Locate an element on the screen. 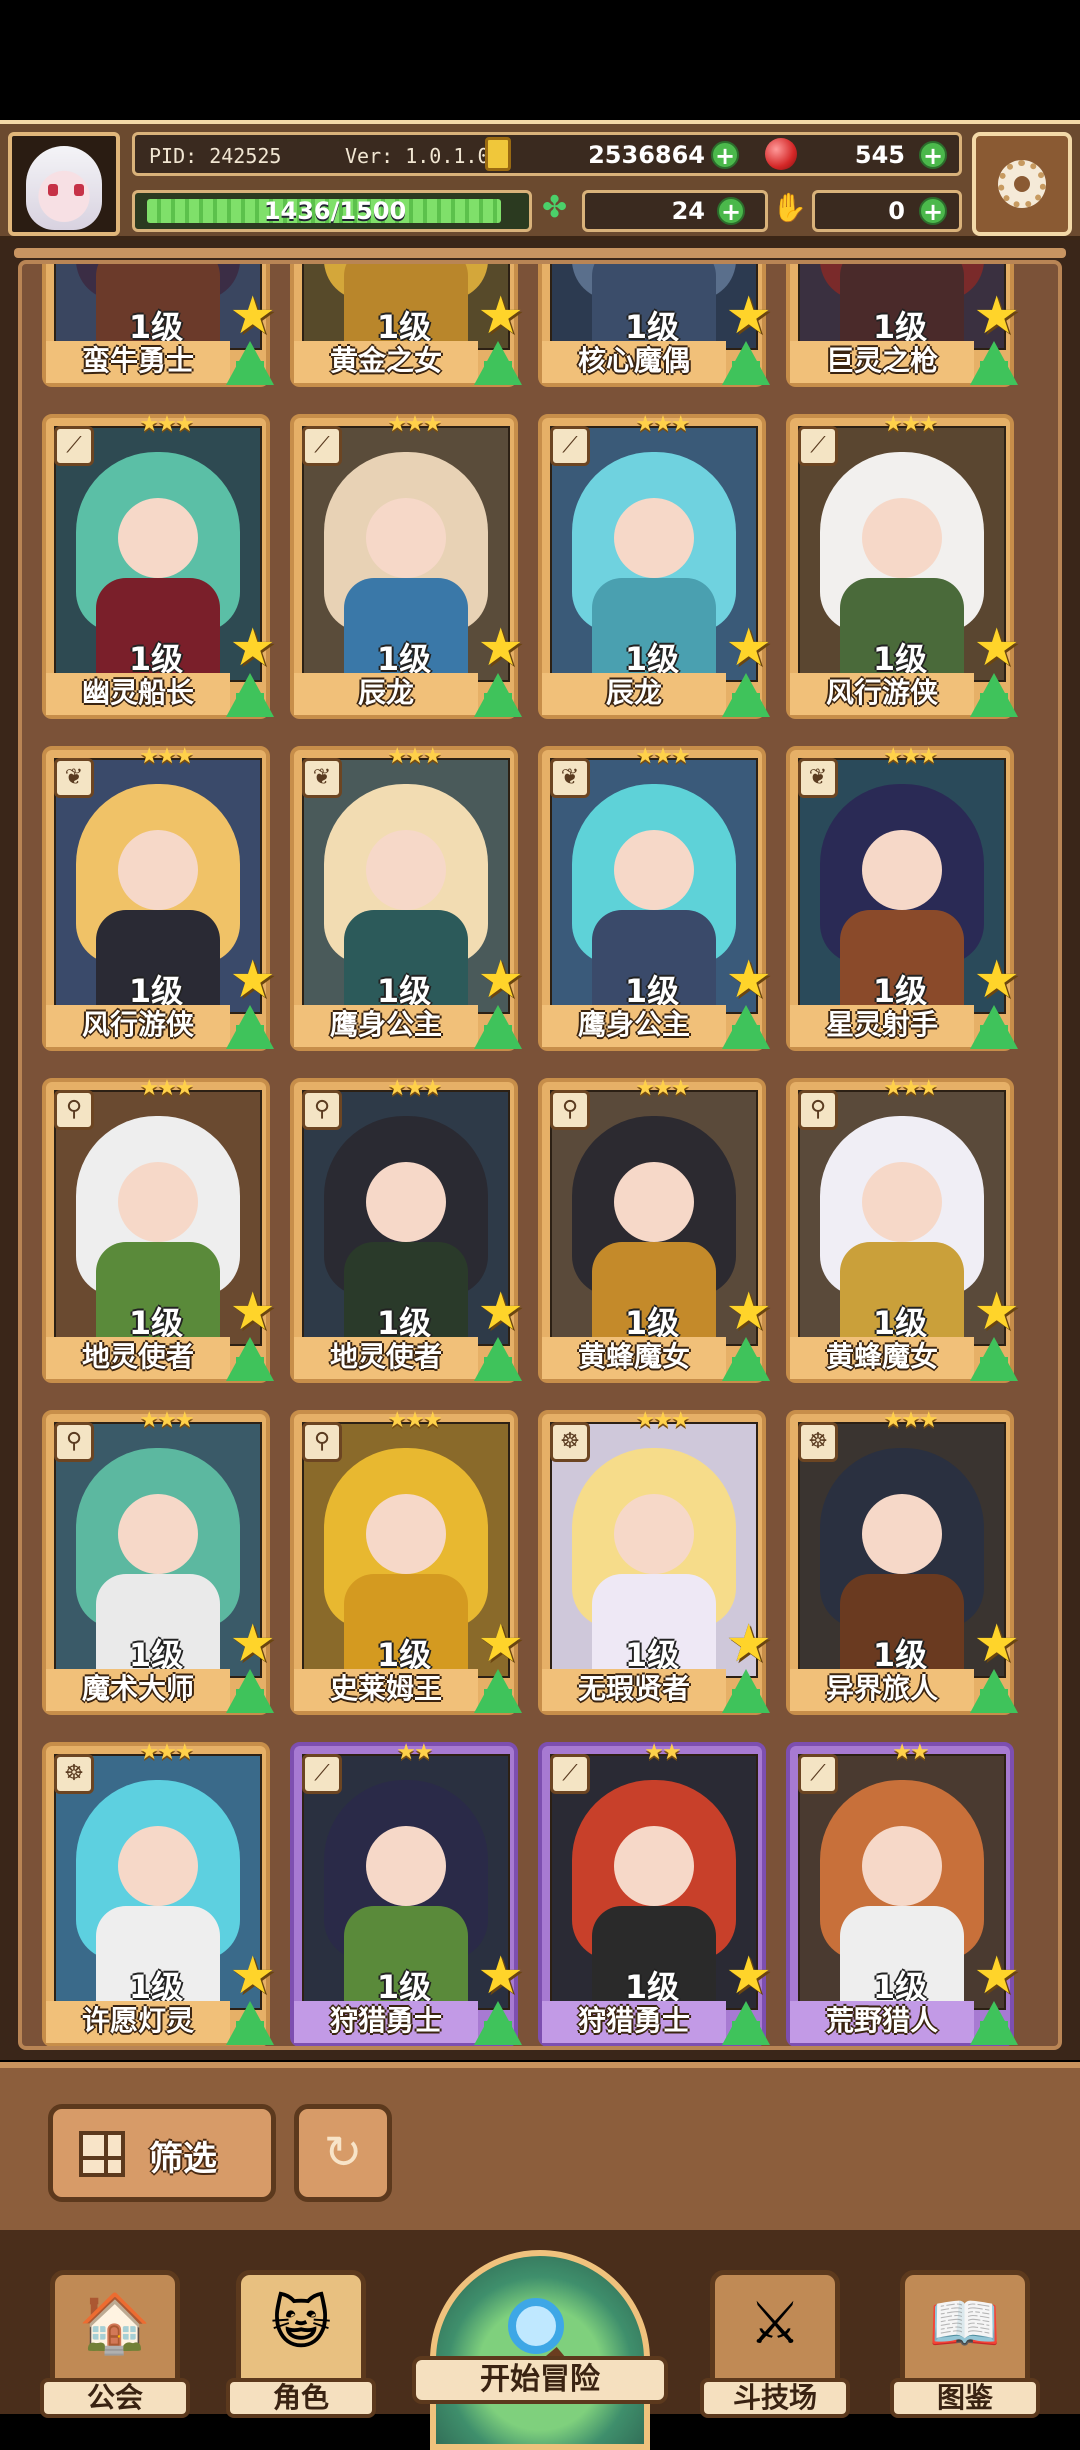  hero-card: ⚔1级★黄金之女 is located at coordinates (407, 325).